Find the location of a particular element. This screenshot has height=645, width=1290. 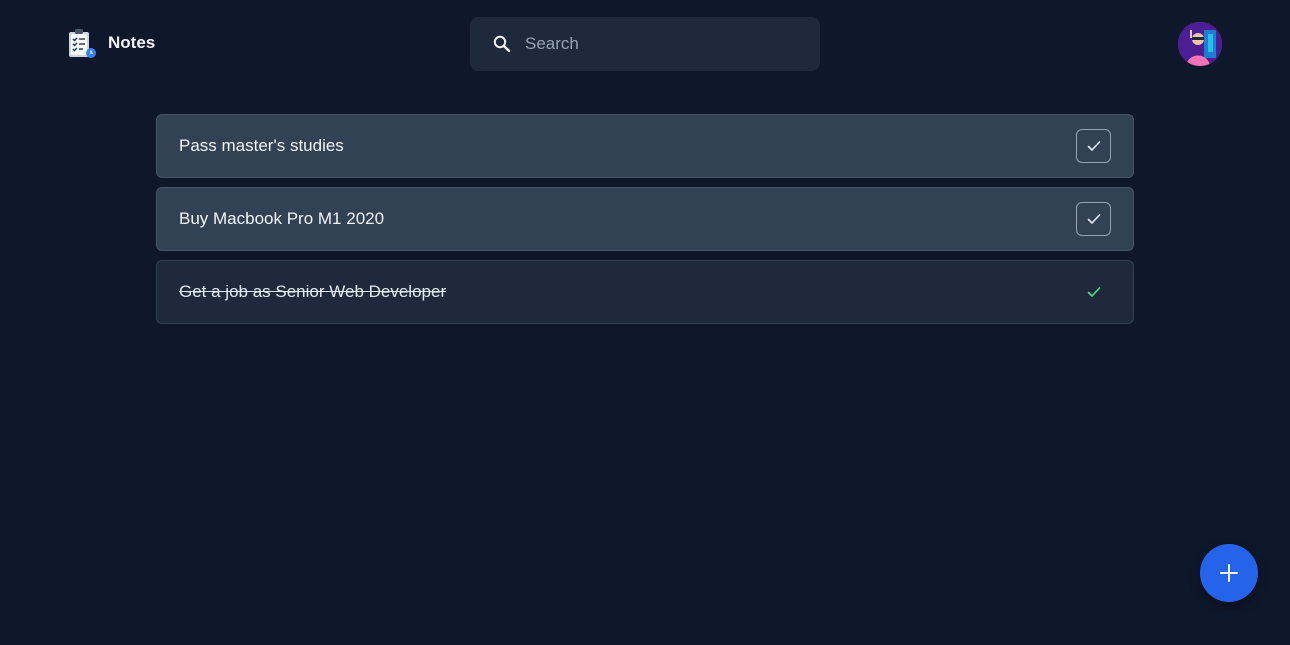

note-text: Pass master's studies is located at coordinates (261, 145).